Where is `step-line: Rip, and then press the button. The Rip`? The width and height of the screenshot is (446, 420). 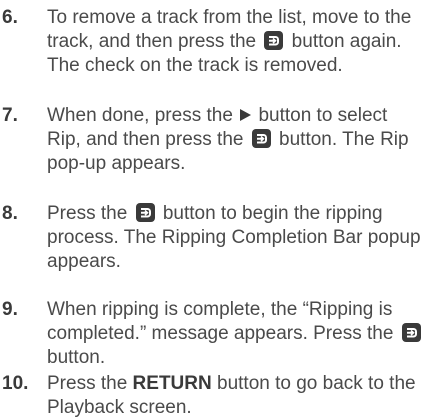 step-line: Rip, and then press the button. The Rip is located at coordinates (245, 140).